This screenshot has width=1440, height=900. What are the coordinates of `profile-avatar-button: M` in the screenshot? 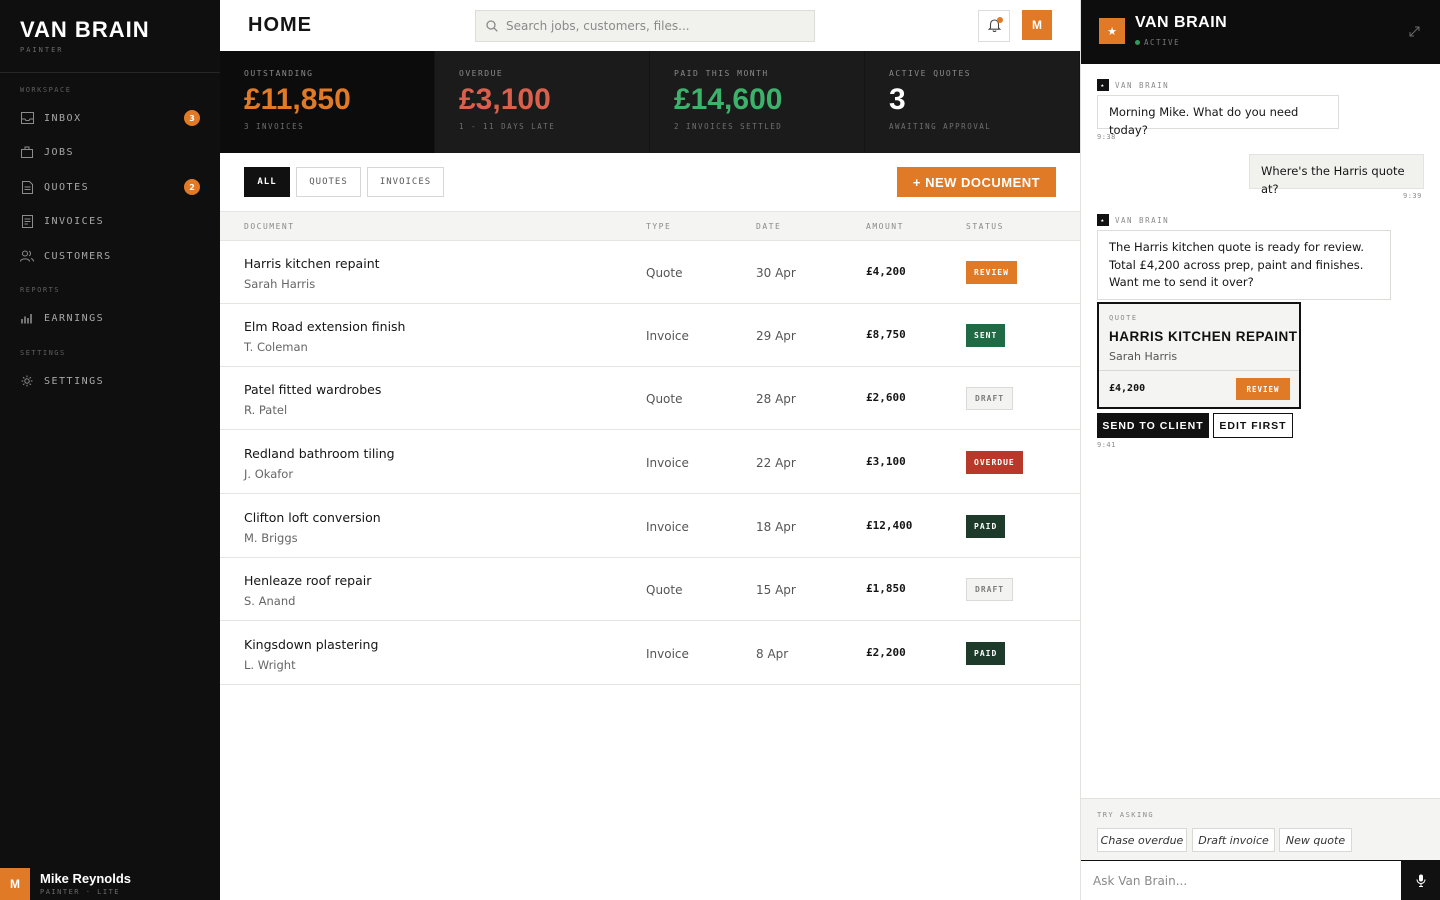 It's located at (1037, 25).